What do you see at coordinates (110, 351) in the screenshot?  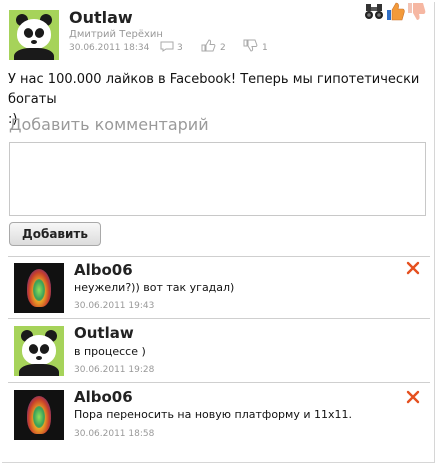 I see `comment-text: в процессе )` at bounding box center [110, 351].